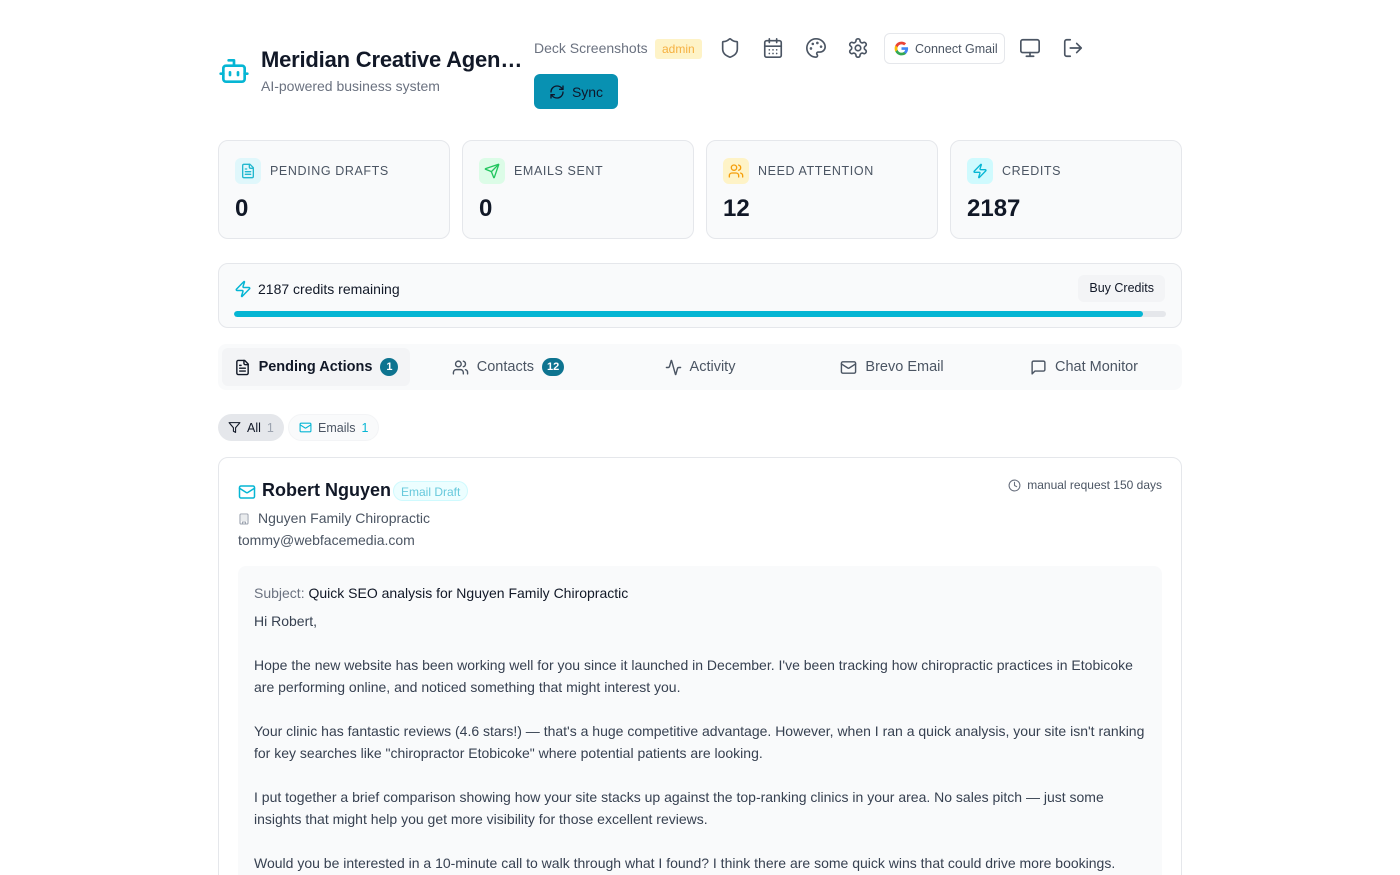 The width and height of the screenshot is (1400, 875). What do you see at coordinates (254, 427) in the screenshot?
I see `filter-label: All` at bounding box center [254, 427].